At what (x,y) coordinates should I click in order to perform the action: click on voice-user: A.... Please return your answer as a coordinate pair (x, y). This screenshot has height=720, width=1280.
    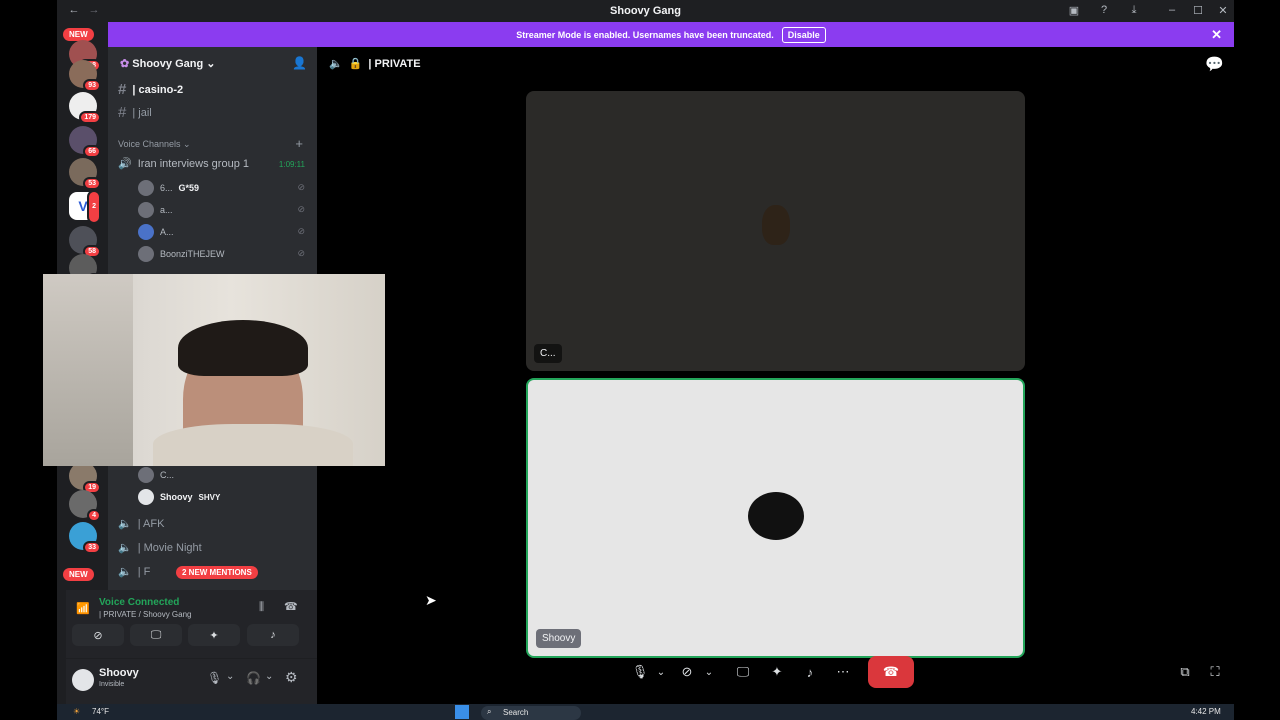
    Looking at the image, I should click on (156, 232).